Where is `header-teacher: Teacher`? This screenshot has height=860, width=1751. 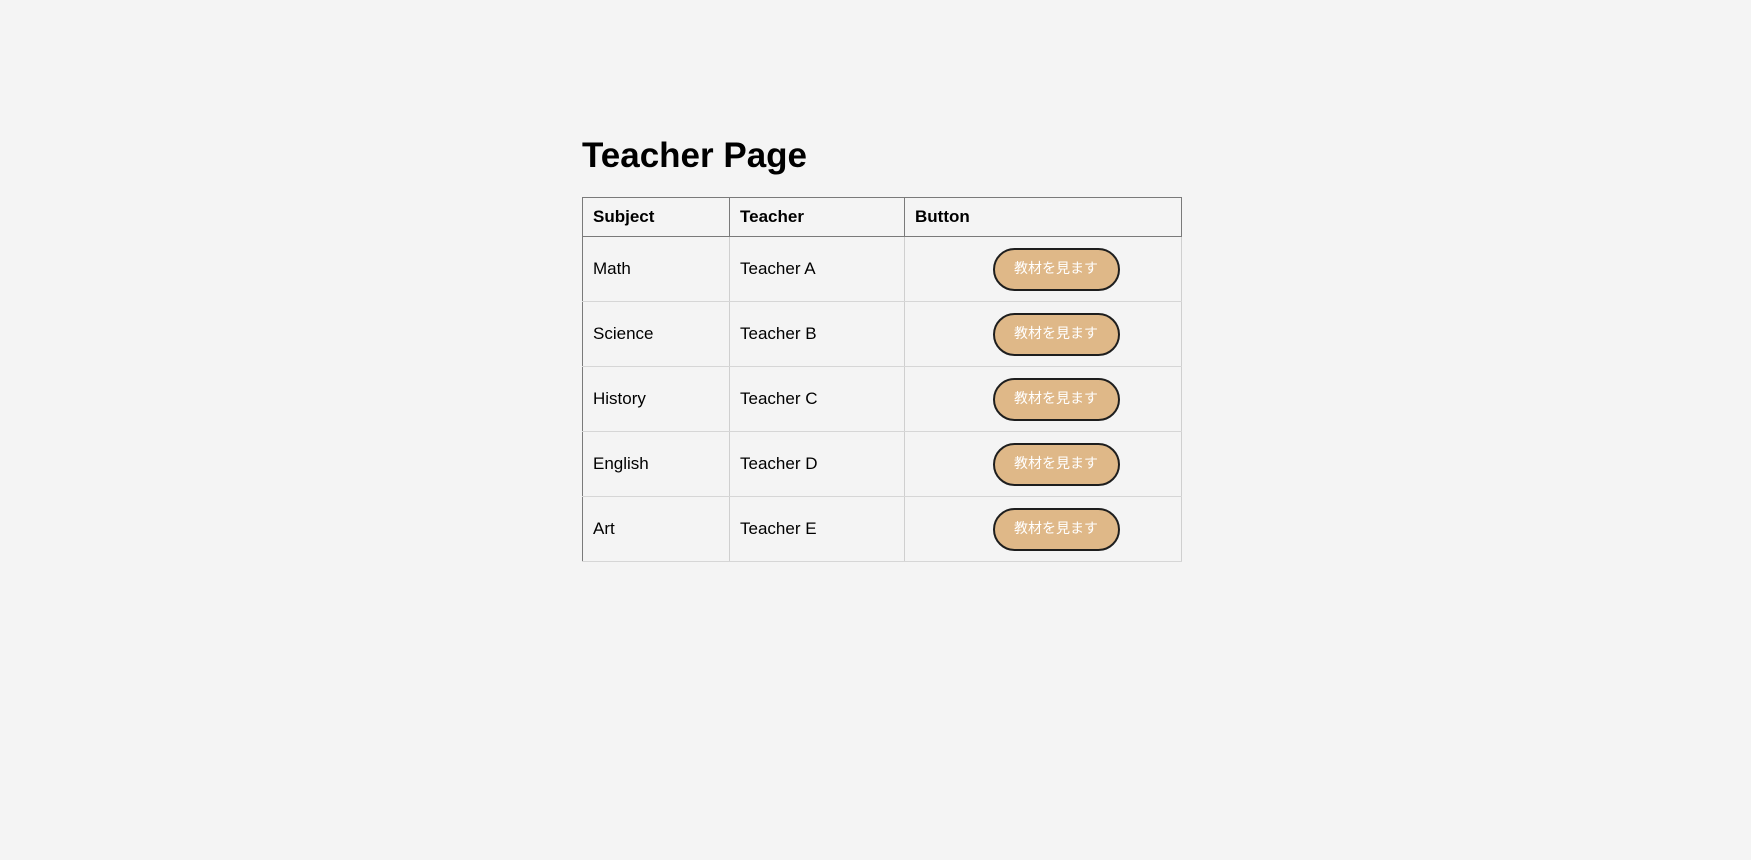
header-teacher: Teacher is located at coordinates (817, 217).